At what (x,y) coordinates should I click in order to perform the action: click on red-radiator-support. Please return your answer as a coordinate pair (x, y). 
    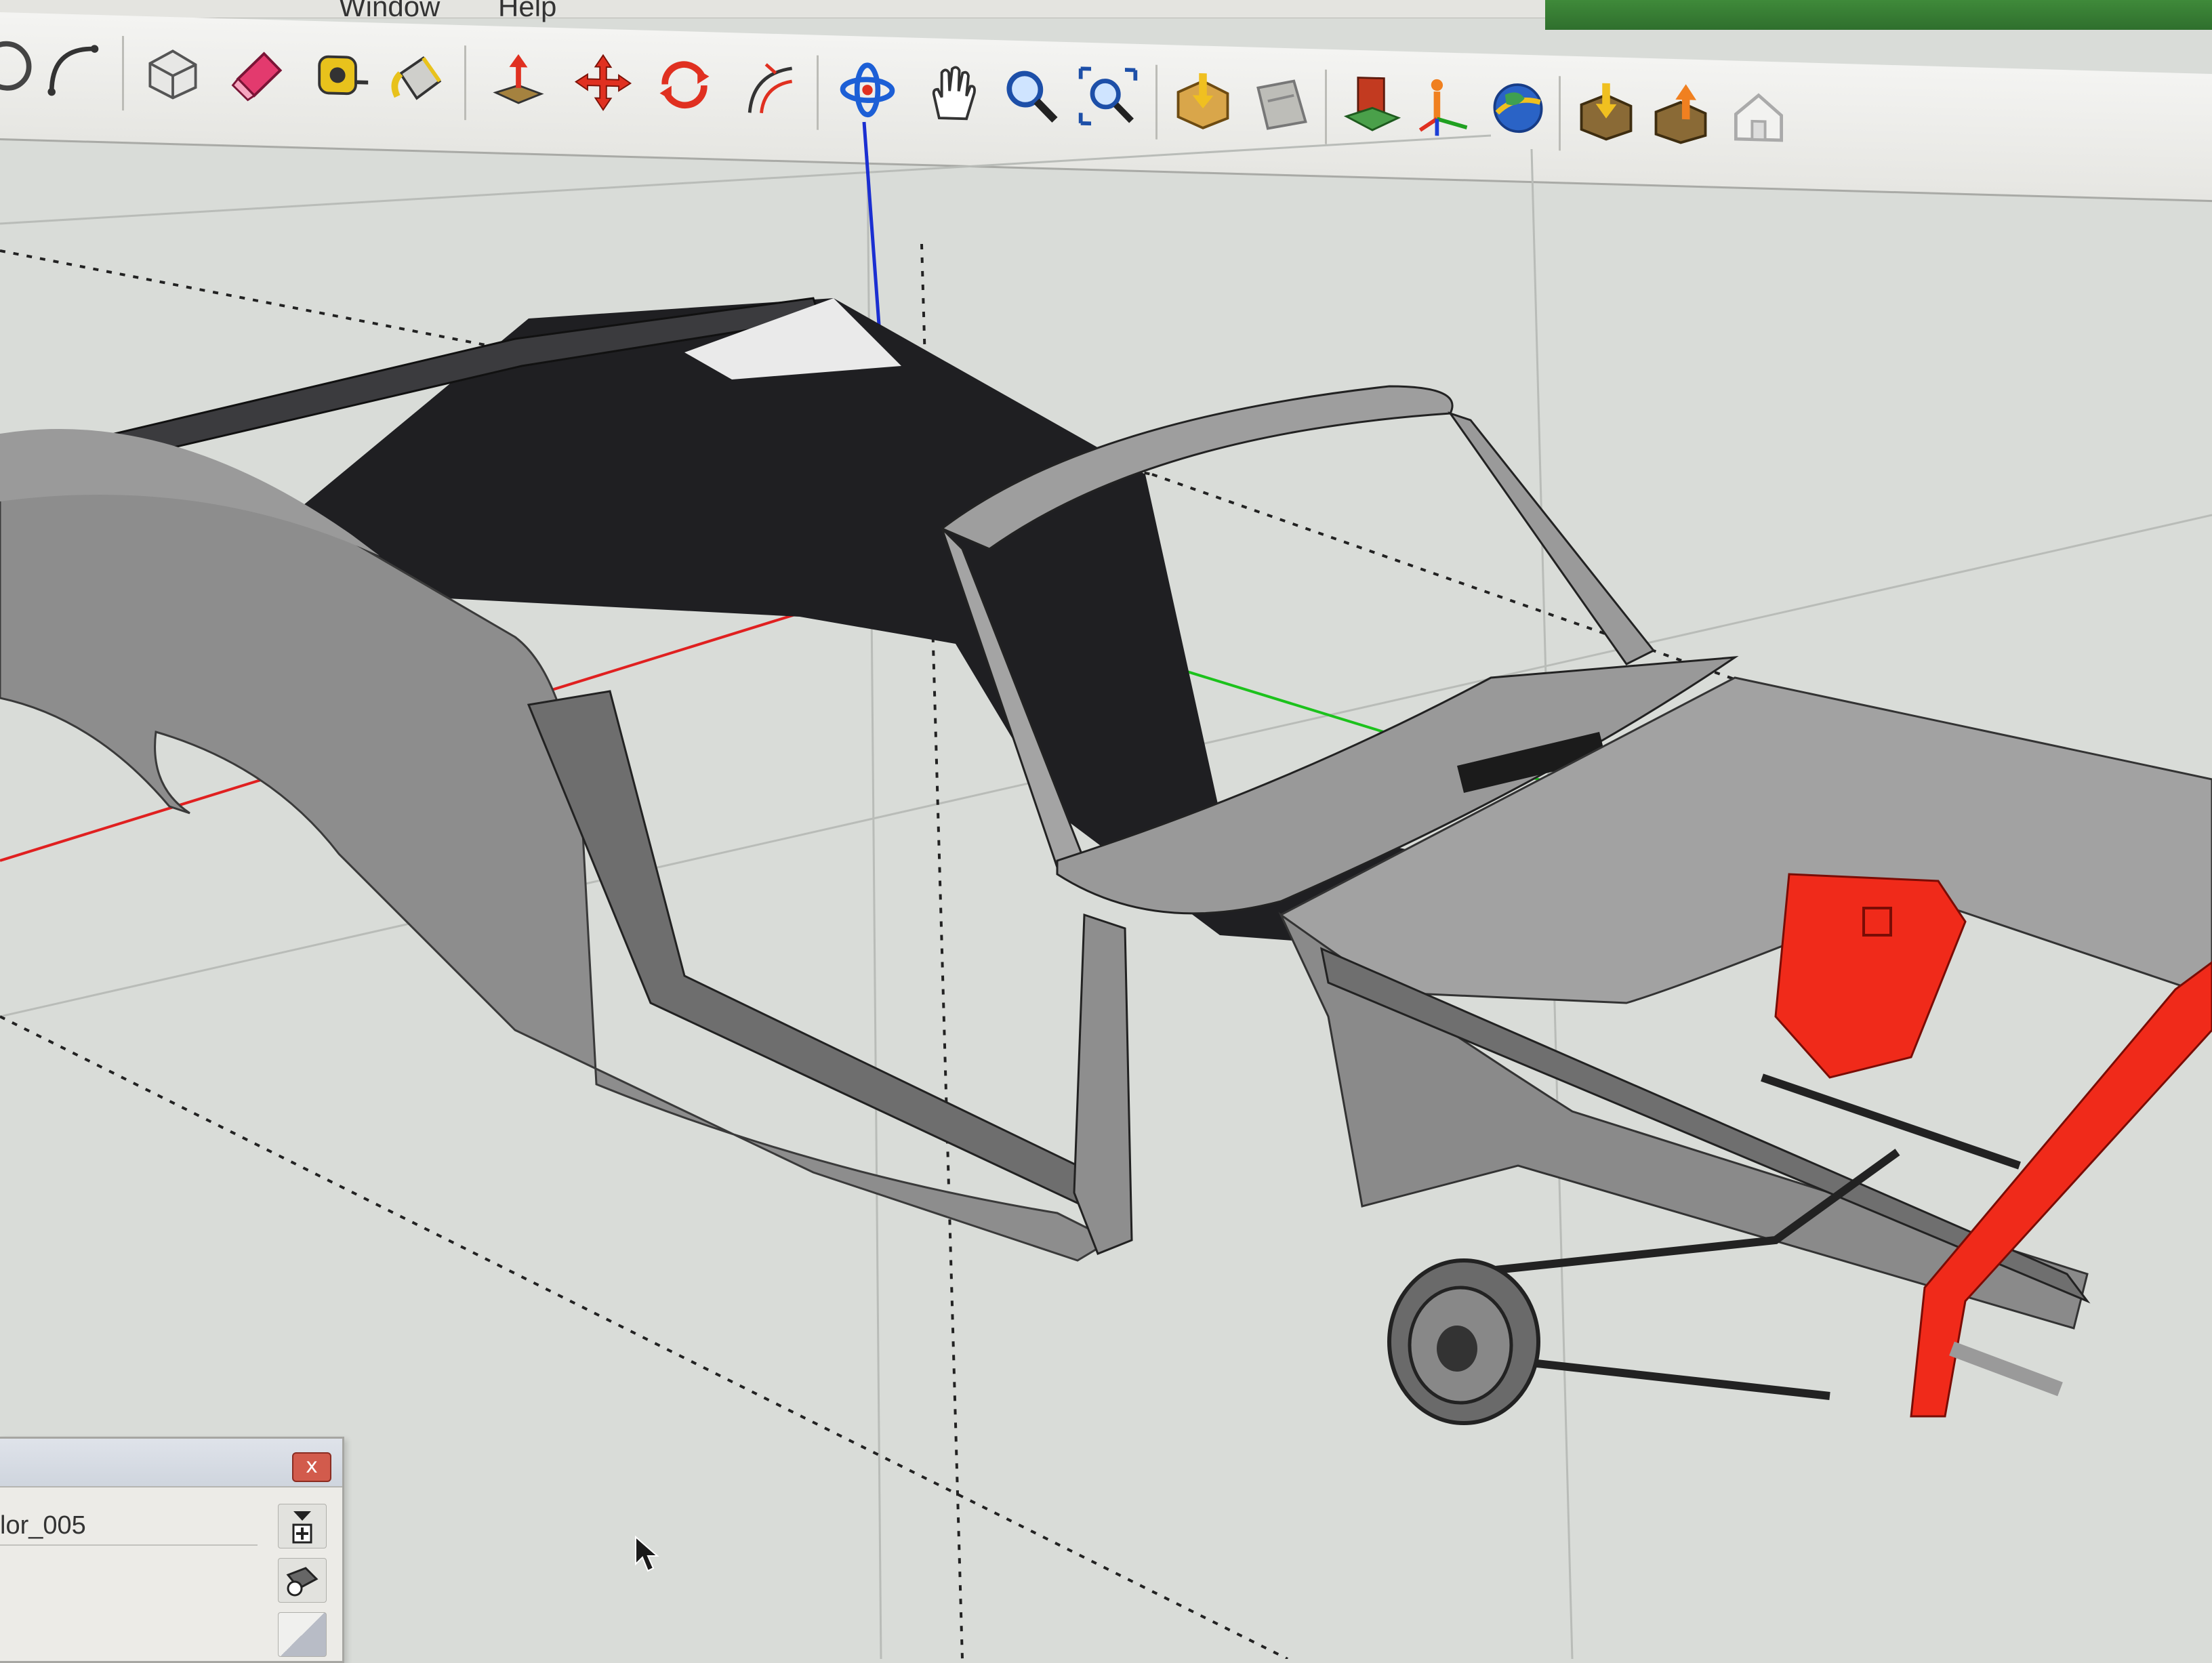
    Looking at the image, I should click on (1870, 976).